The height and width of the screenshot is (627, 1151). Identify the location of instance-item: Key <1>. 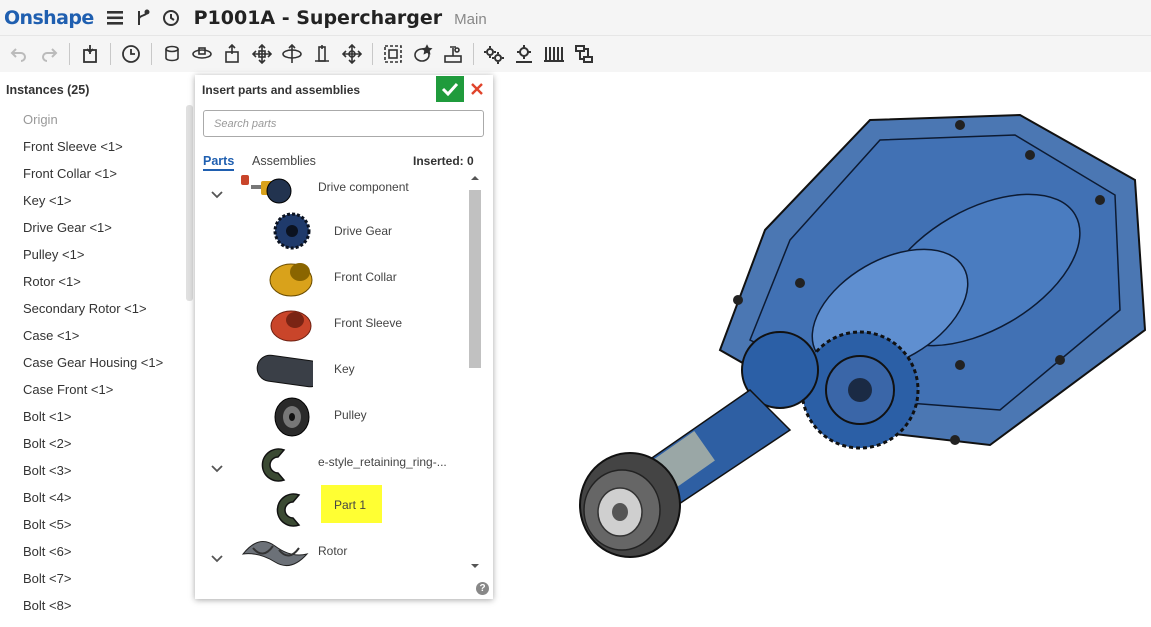
(93, 204).